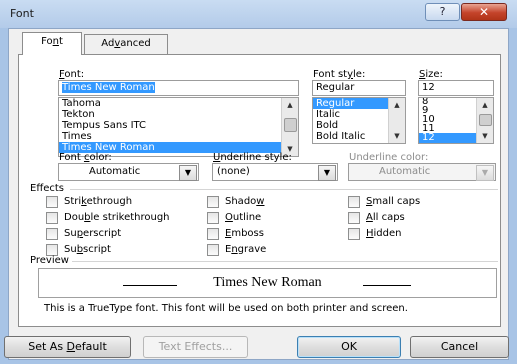 This screenshot has width=517, height=364. What do you see at coordinates (213, 234) in the screenshot?
I see `emboss-checkbox` at bounding box center [213, 234].